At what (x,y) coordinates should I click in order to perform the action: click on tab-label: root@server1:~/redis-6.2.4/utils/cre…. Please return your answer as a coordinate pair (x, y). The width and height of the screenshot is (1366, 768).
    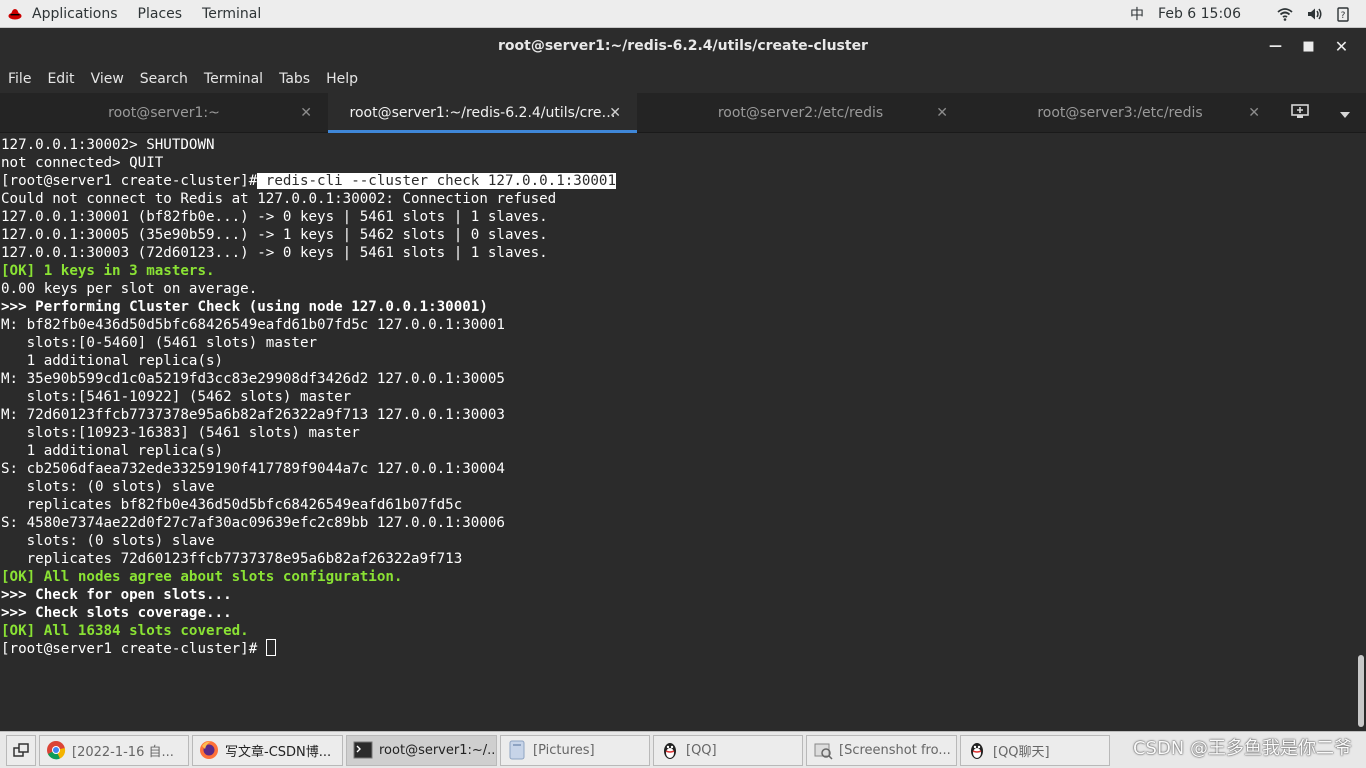
    Looking at the image, I should click on (482, 113).